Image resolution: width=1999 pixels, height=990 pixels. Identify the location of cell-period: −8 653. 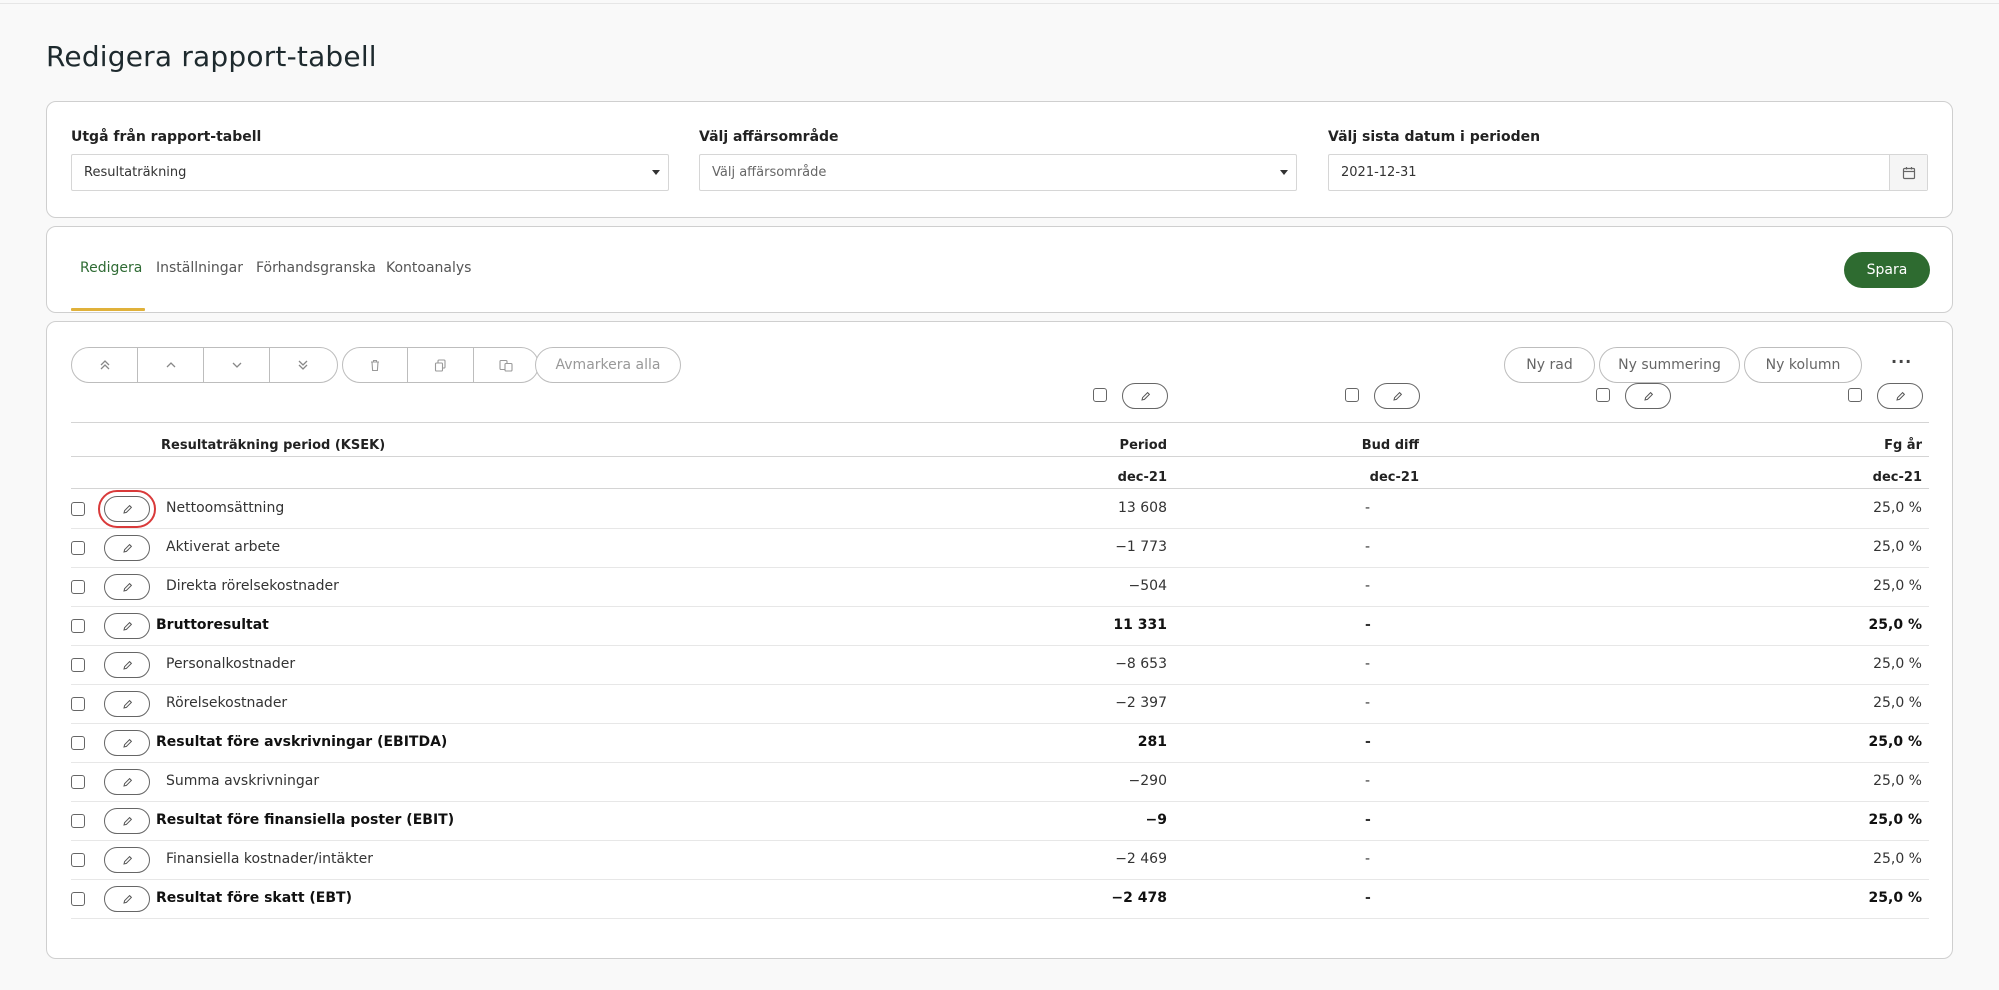
(1141, 664).